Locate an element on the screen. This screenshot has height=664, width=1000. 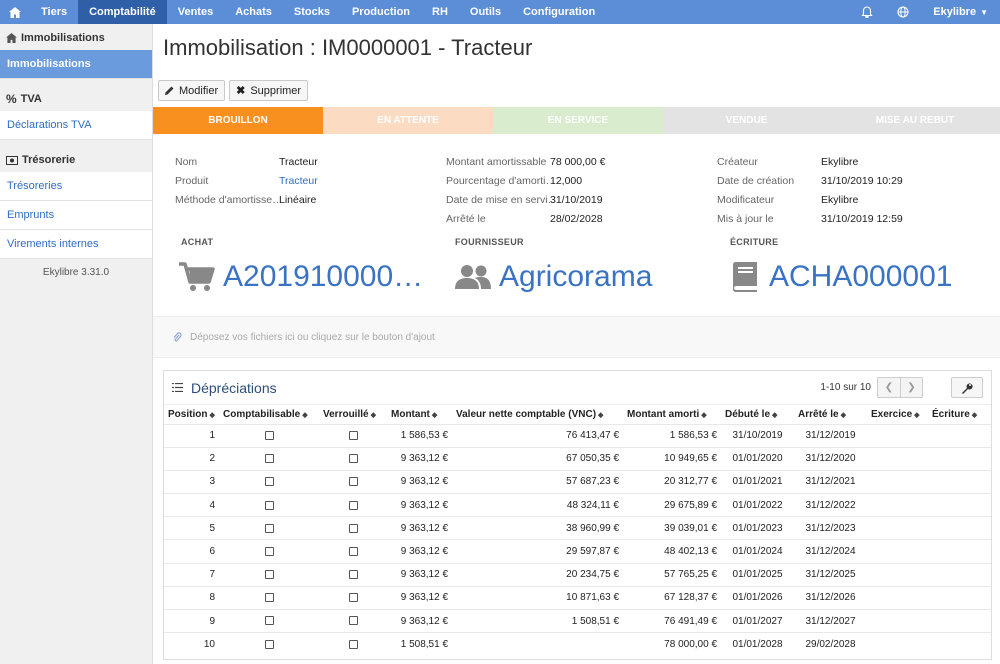
table-cell: 31/12/2024 is located at coordinates (830, 551).